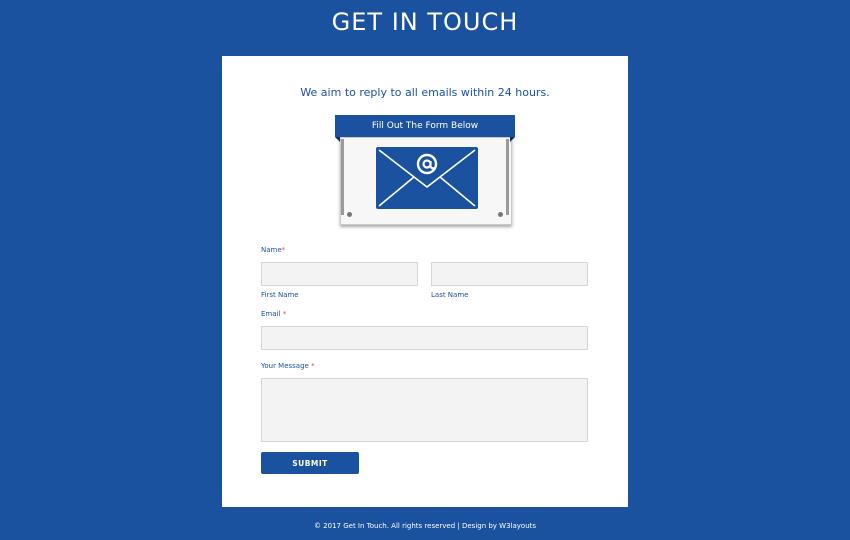  What do you see at coordinates (507, 177) in the screenshot?
I see `board-edge-right` at bounding box center [507, 177].